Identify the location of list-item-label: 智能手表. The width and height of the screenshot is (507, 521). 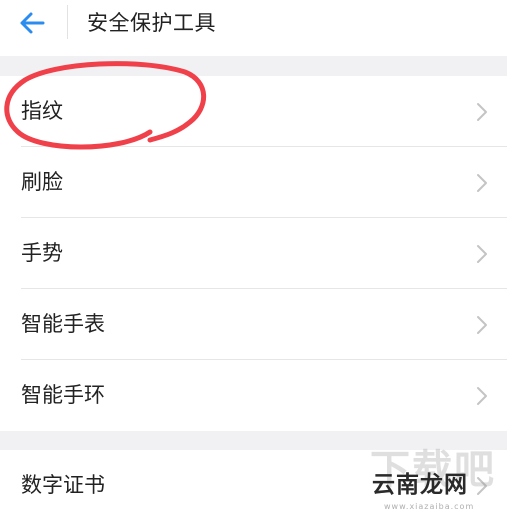
(63, 324).